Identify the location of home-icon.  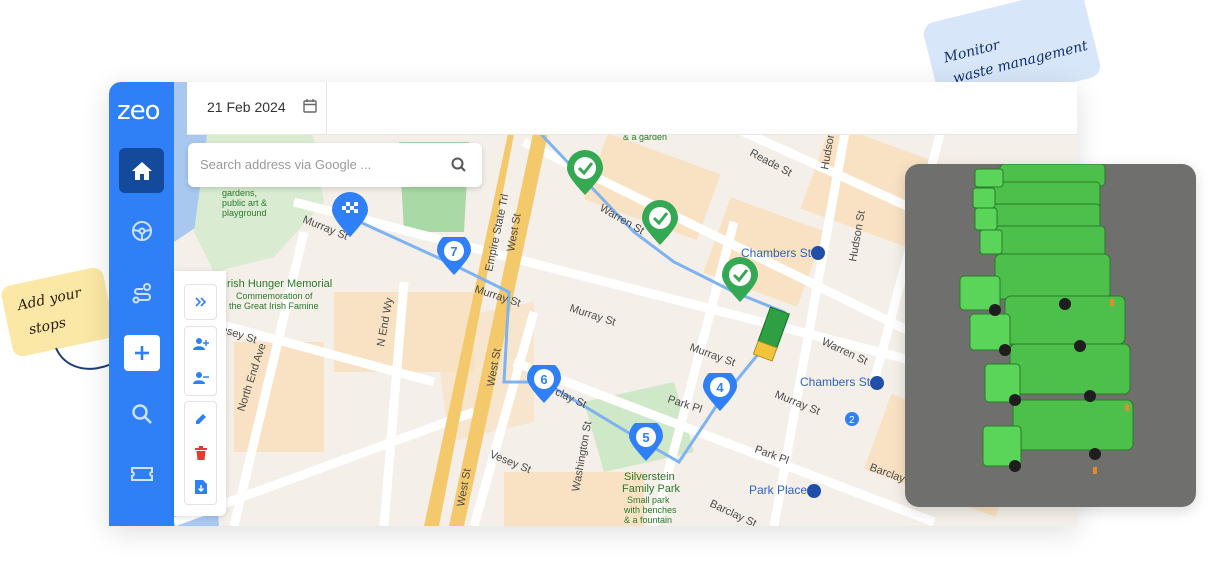
(141, 170).